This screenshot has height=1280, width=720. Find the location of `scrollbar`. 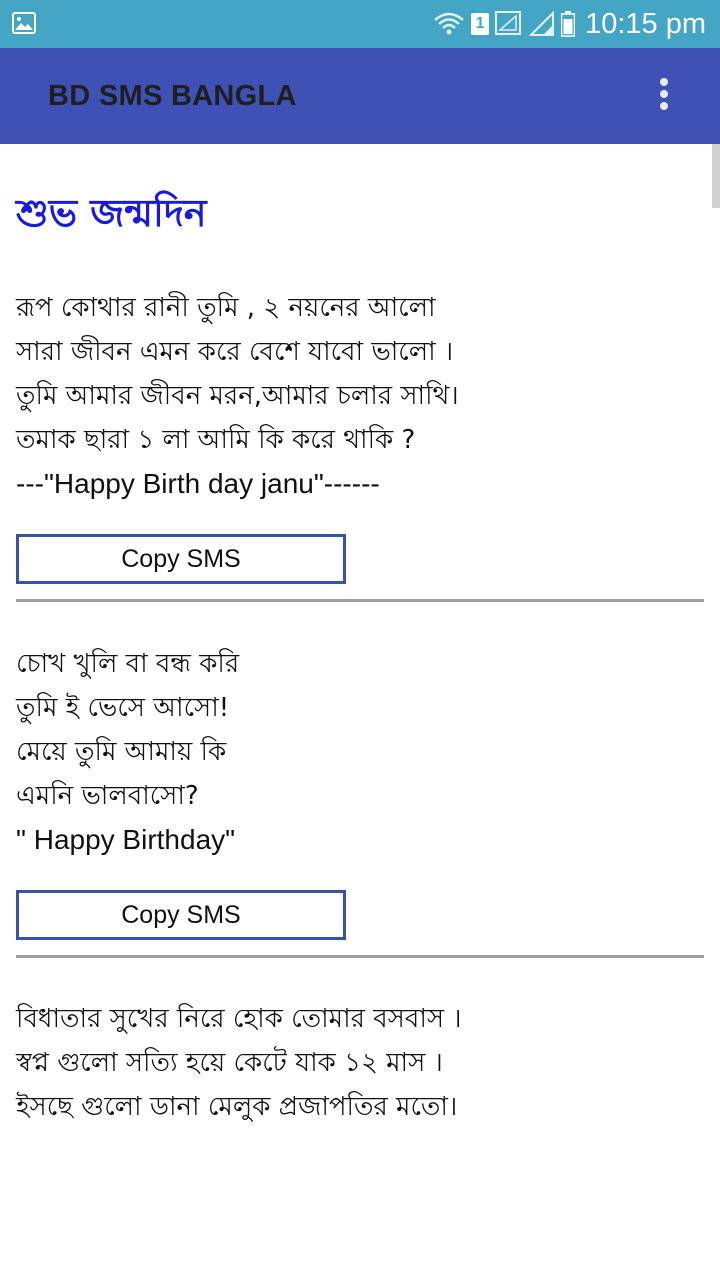

scrollbar is located at coordinates (716, 176).